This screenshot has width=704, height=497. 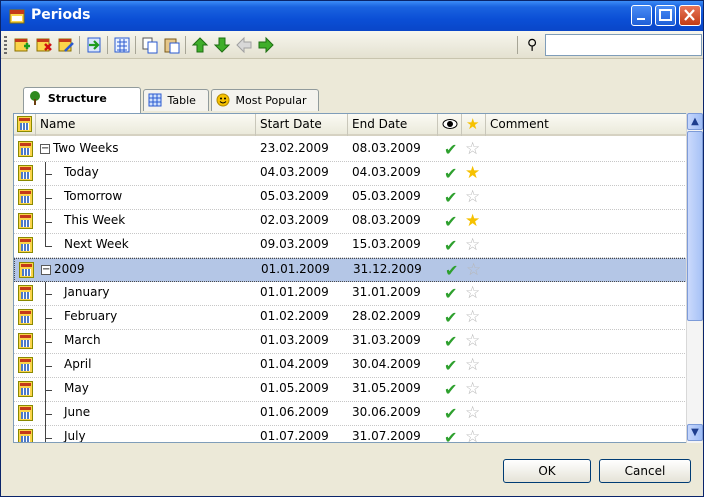 What do you see at coordinates (623, 45) in the screenshot?
I see `search-input` at bounding box center [623, 45].